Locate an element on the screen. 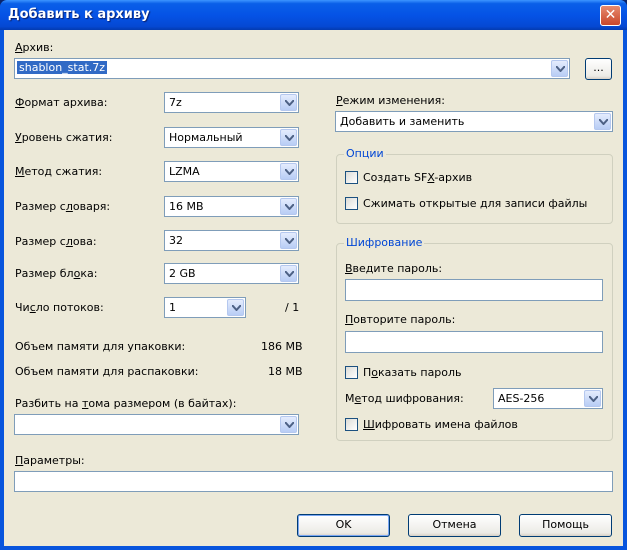 This screenshot has width=627, height=550. compress-shared-label: Сжимать открытые для записи файлы is located at coordinates (475, 203).